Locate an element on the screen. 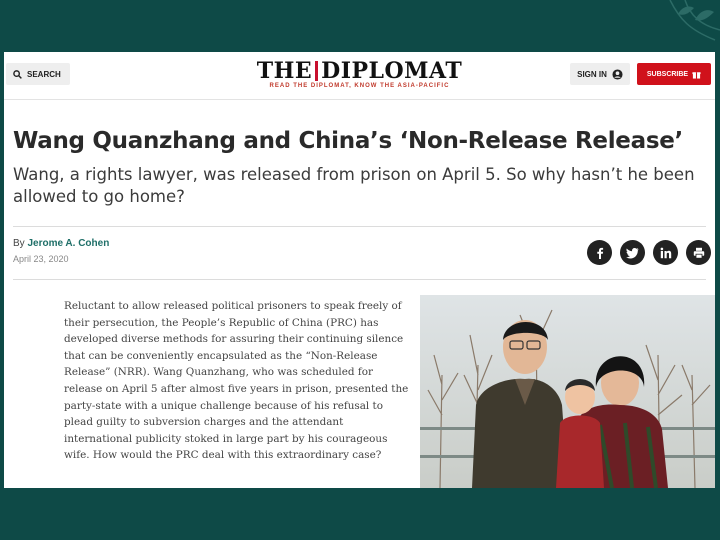 The image size is (720, 540). facebook-icon is located at coordinates (599, 253).